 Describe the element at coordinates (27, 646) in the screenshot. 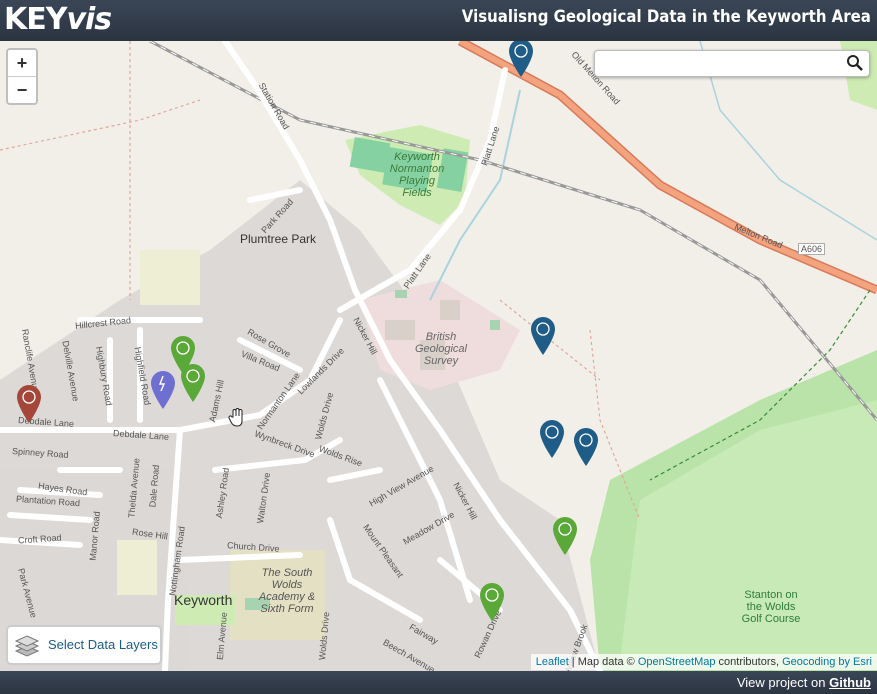

I see `layers-icon` at that location.